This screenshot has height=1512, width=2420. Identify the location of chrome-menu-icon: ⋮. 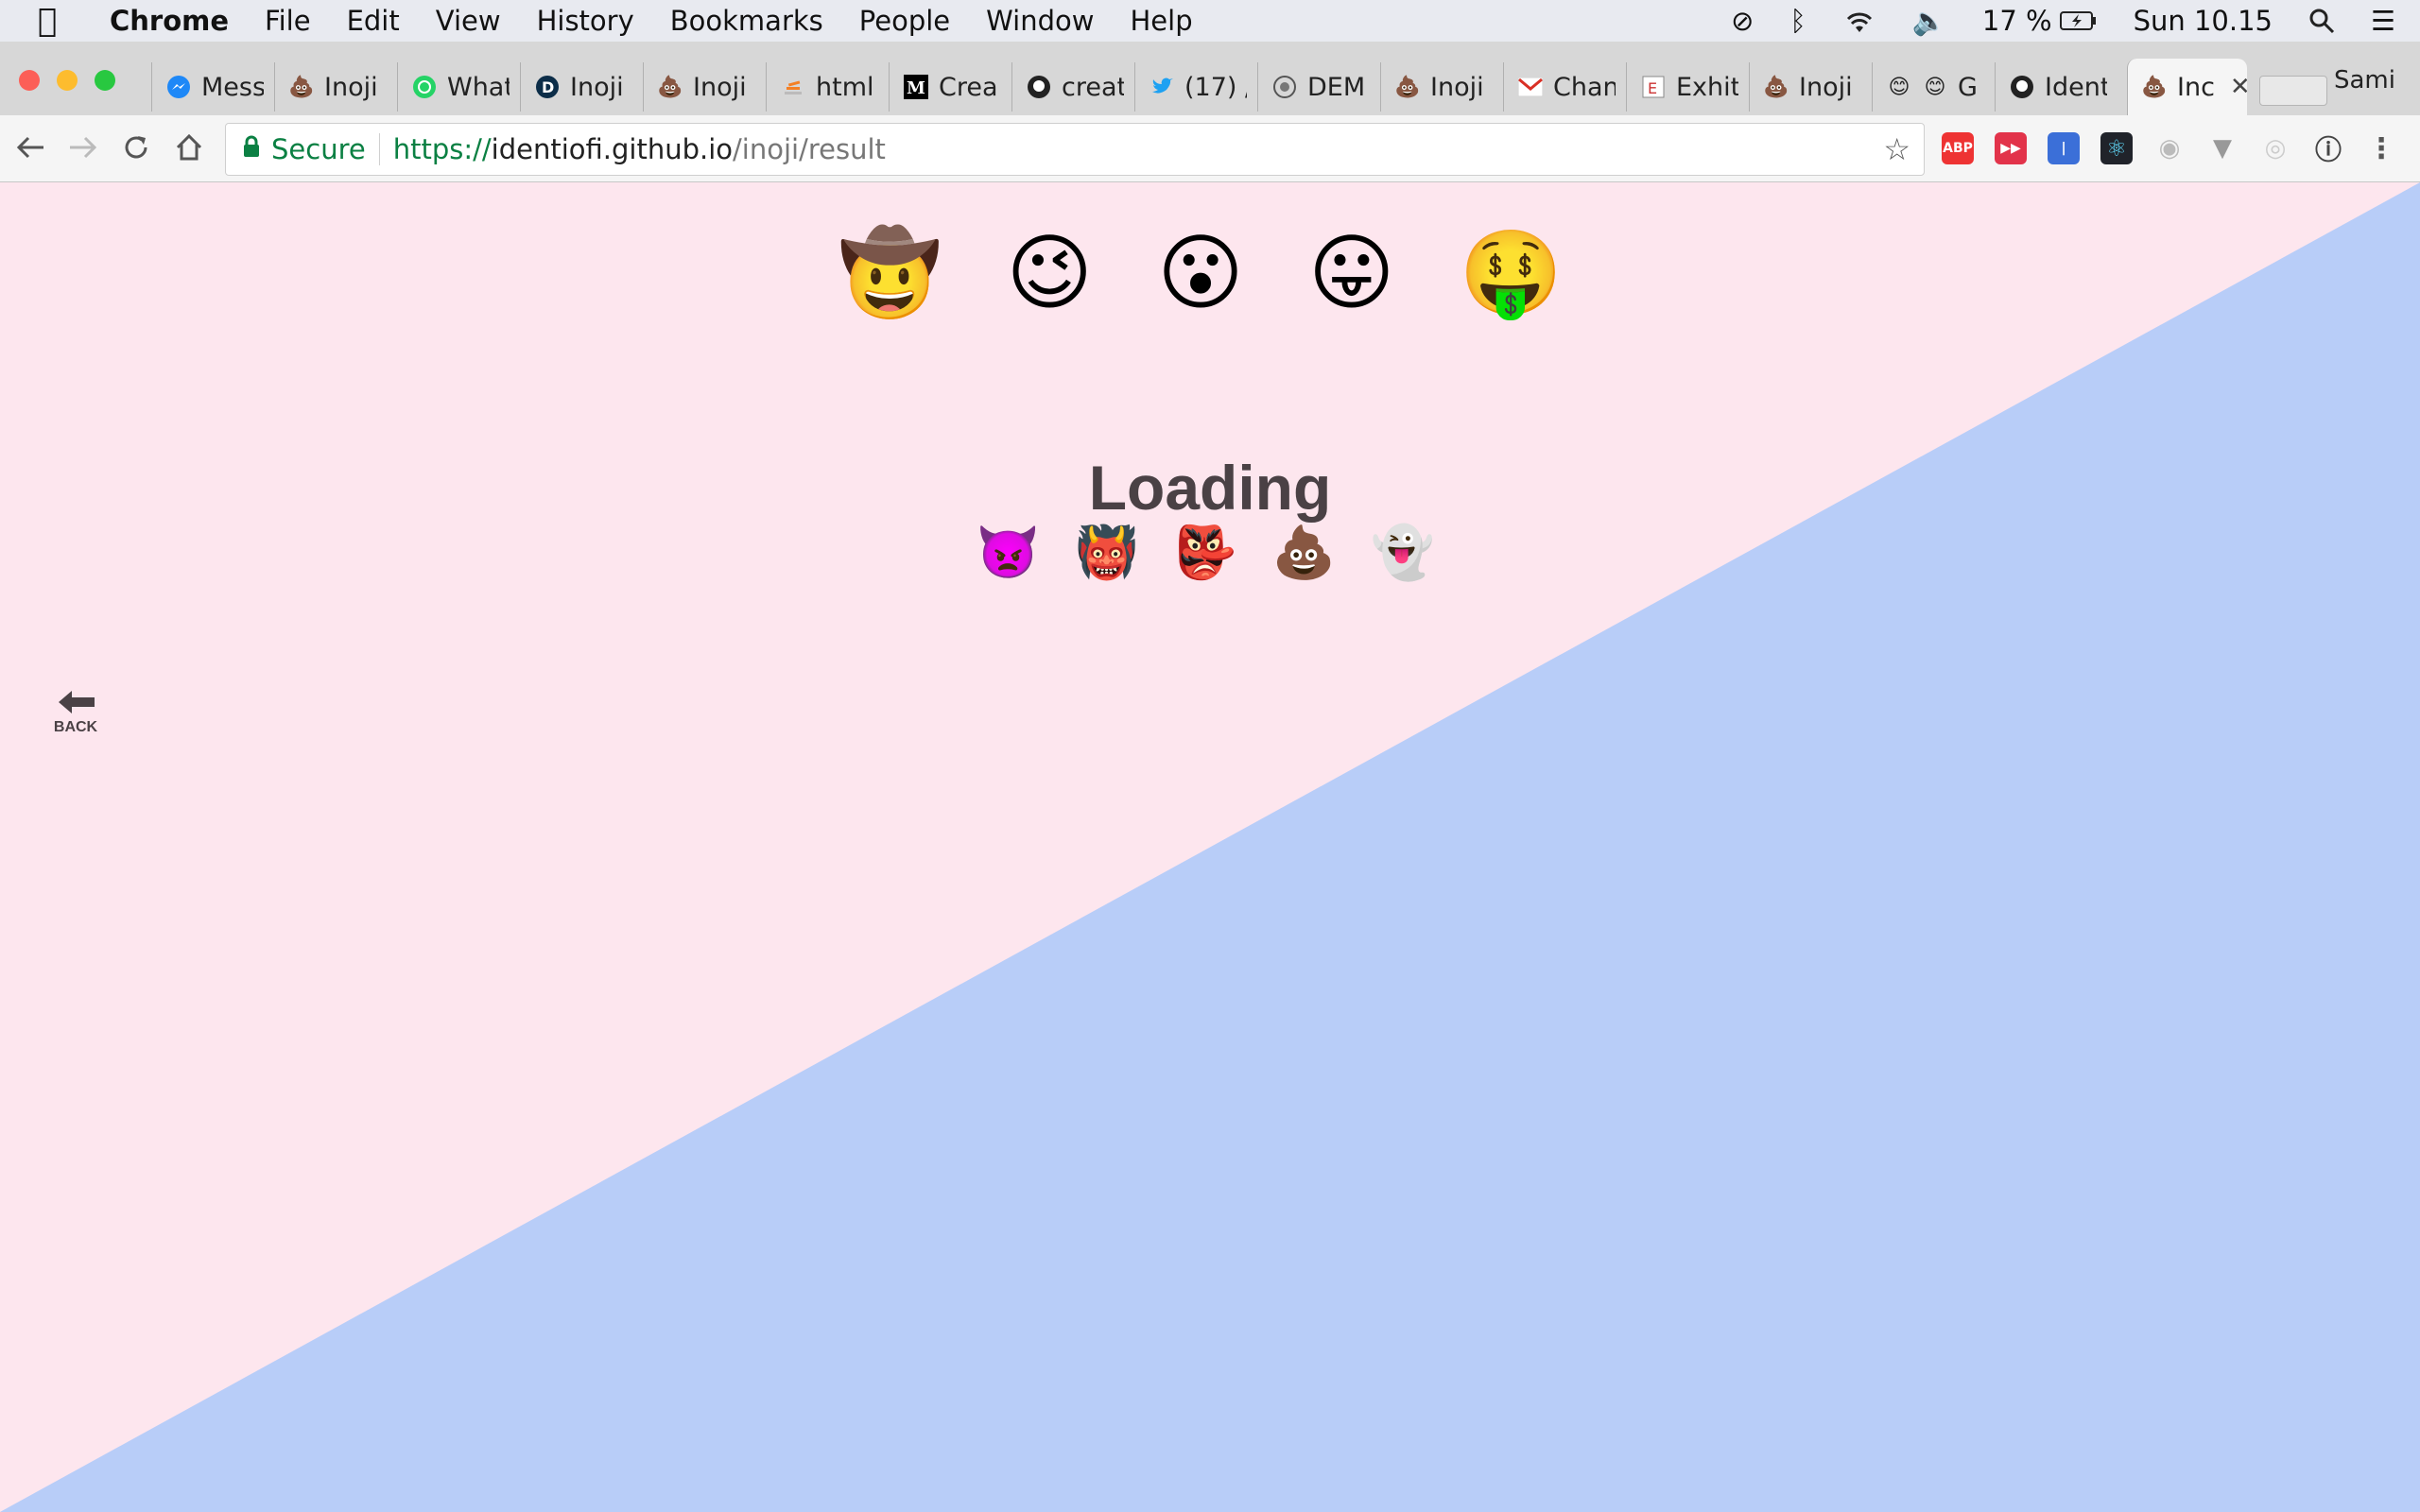
(2381, 148).